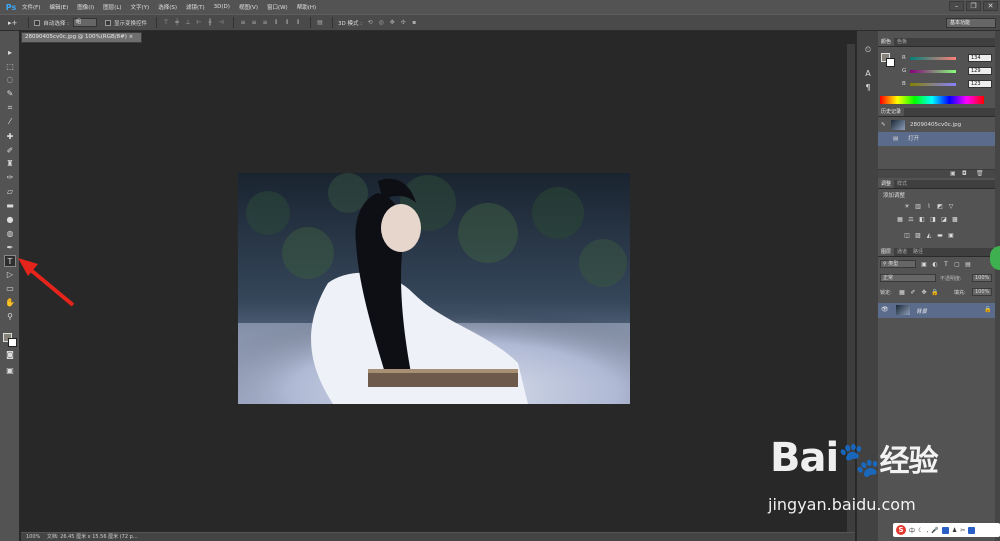 The image size is (1000, 541). I want to click on close-icon: ✕, so click(990, 6).